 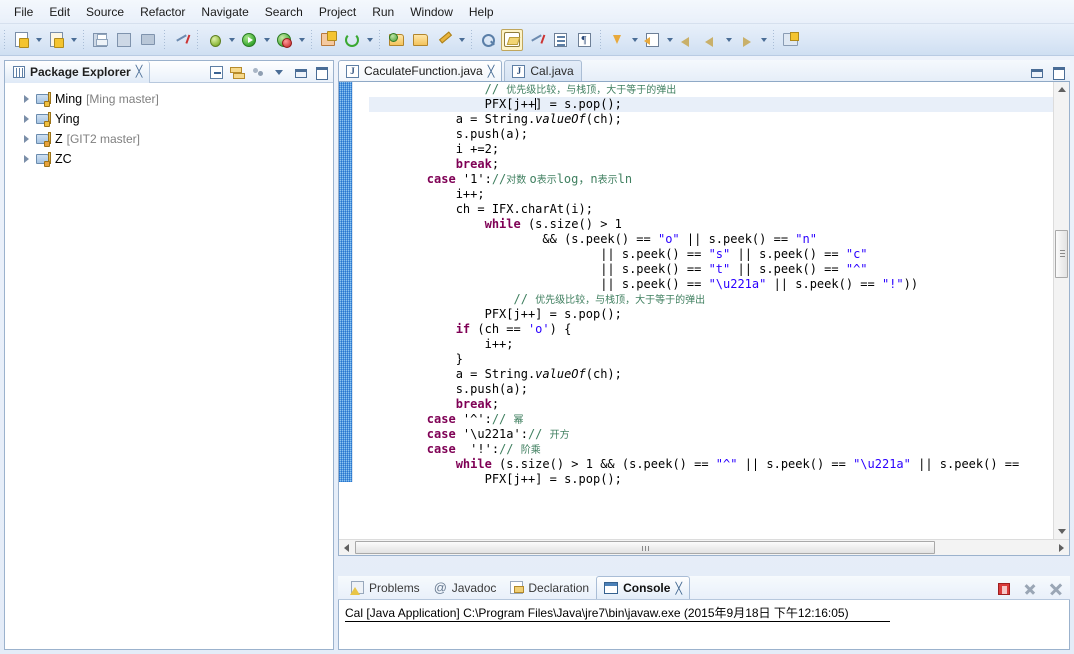 What do you see at coordinates (383, 12) in the screenshot?
I see `menu-run: Run` at bounding box center [383, 12].